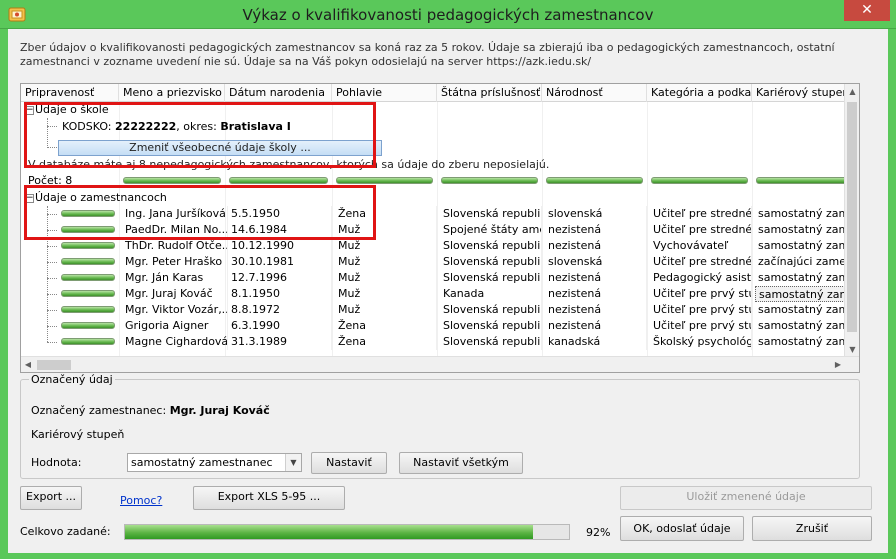 The width and height of the screenshot is (896, 559). Describe the element at coordinates (461, 463) in the screenshot. I see `set-all-button: Nastaviť všetkým` at that location.